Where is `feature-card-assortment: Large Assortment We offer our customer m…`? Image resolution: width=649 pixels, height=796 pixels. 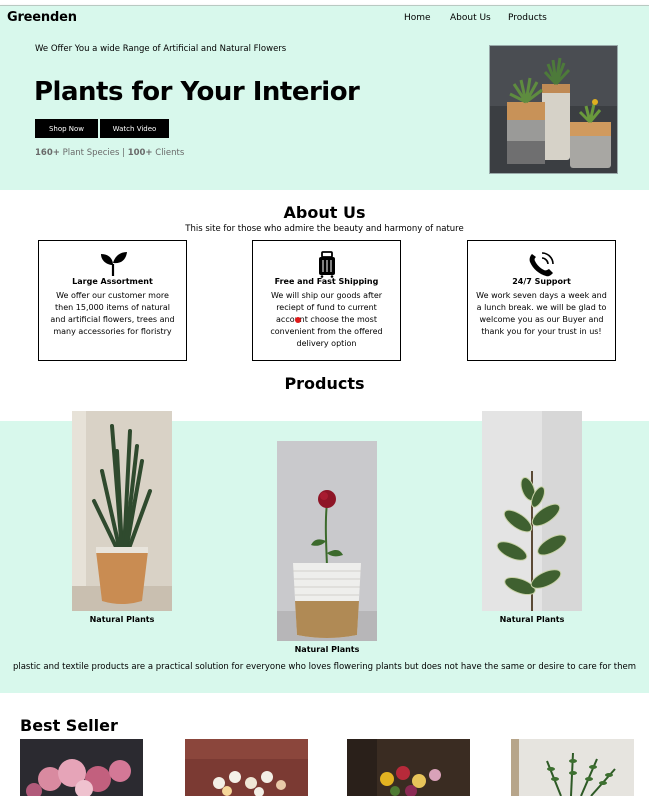 feature-card-assortment: Large Assortment We offer our customer m… is located at coordinates (112, 300).